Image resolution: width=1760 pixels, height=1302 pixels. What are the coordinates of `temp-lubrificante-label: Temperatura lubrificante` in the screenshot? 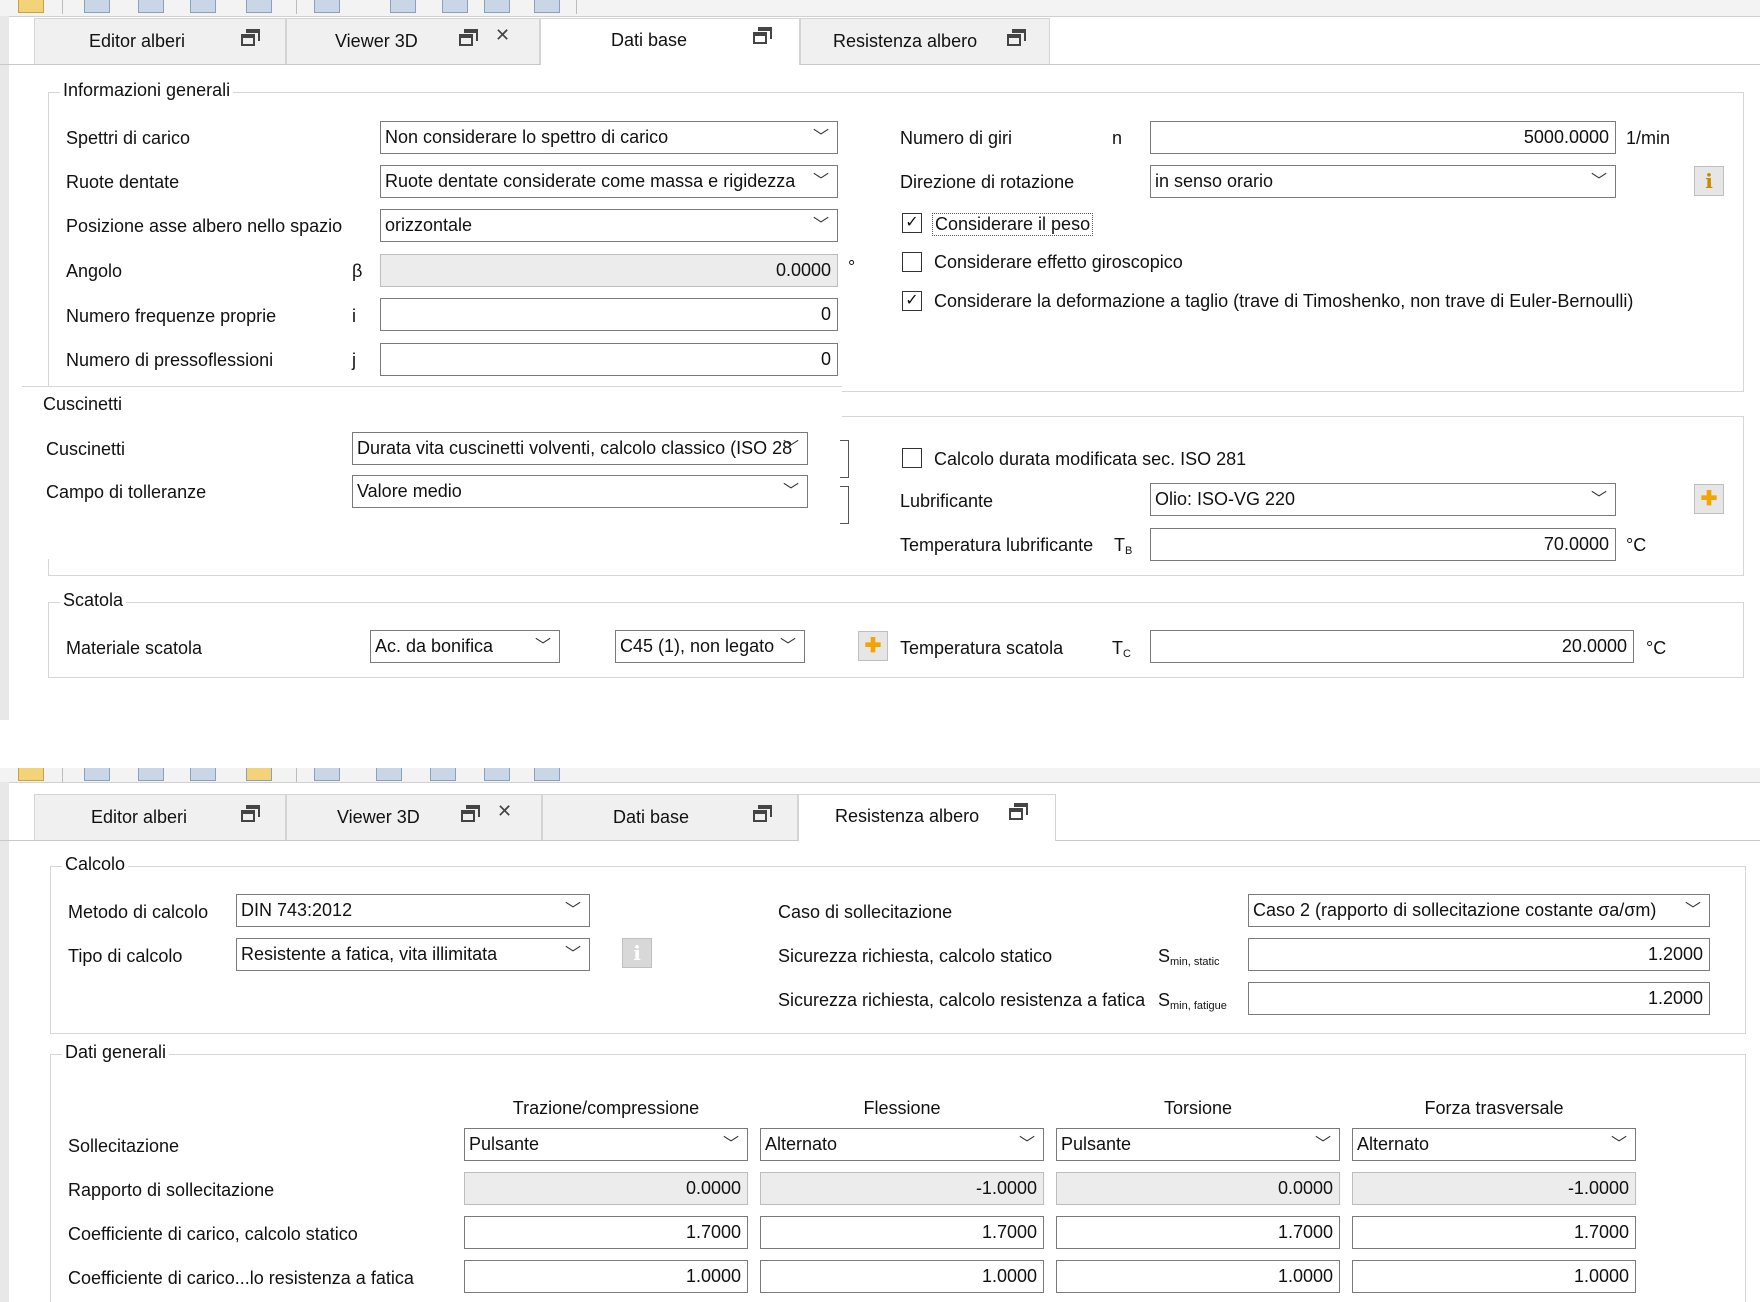 It's located at (997, 545).